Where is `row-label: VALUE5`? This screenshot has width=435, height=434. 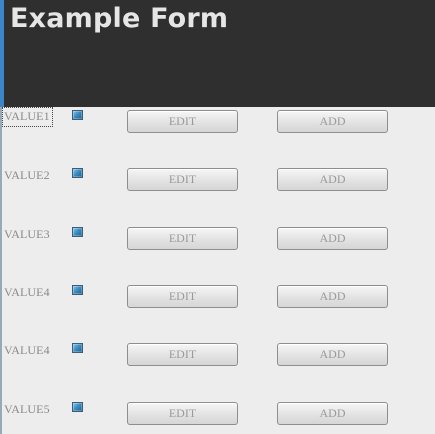
row-label: VALUE5 is located at coordinates (27, 409).